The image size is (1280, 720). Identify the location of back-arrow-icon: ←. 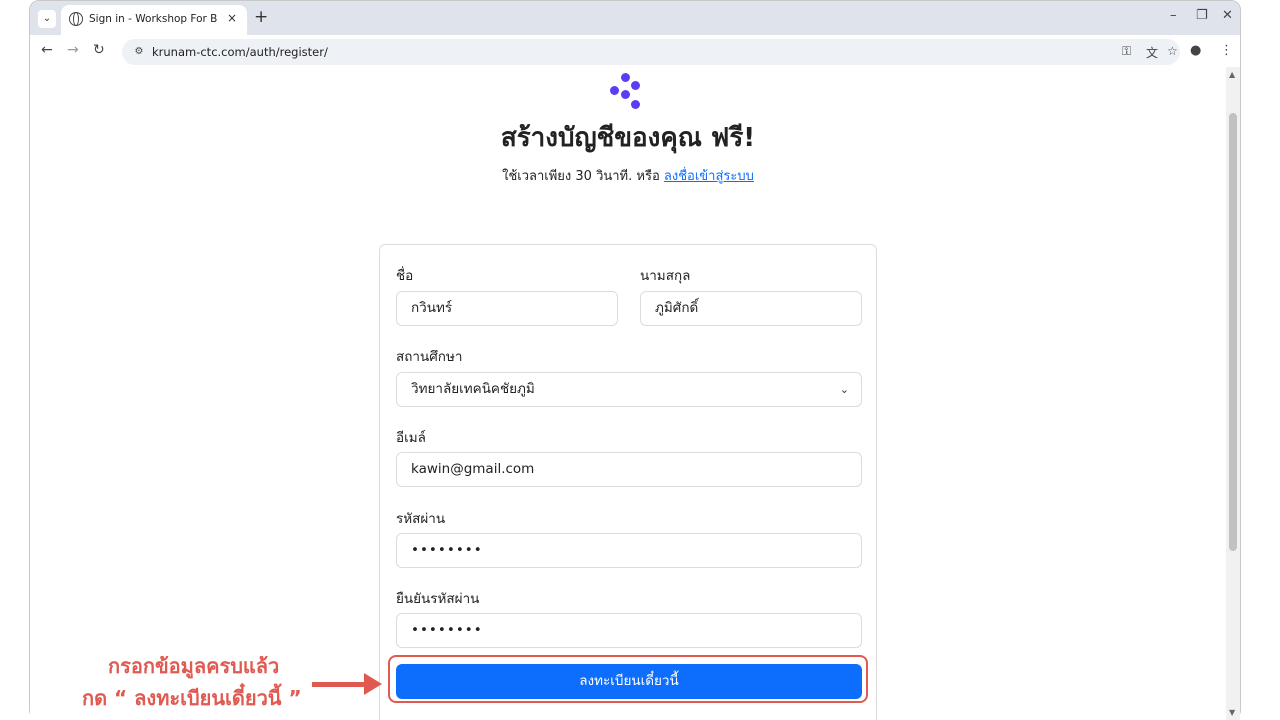
(47, 50).